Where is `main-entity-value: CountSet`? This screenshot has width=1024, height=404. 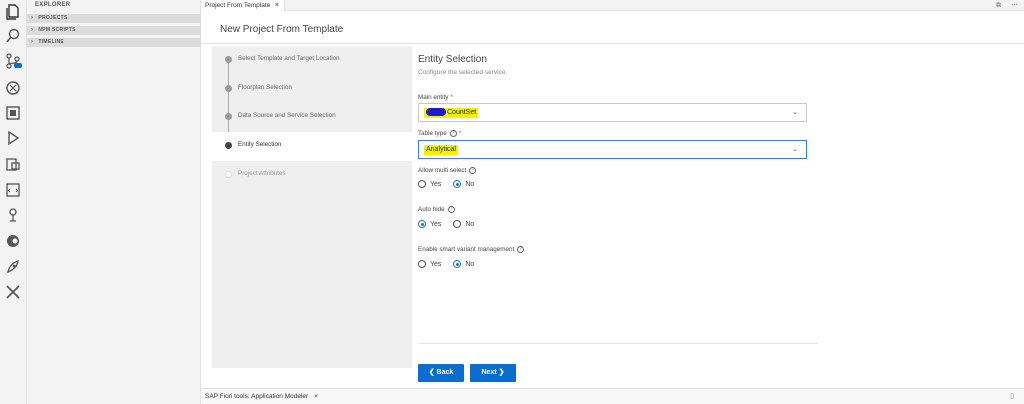 main-entity-value: CountSet is located at coordinates (451, 113).